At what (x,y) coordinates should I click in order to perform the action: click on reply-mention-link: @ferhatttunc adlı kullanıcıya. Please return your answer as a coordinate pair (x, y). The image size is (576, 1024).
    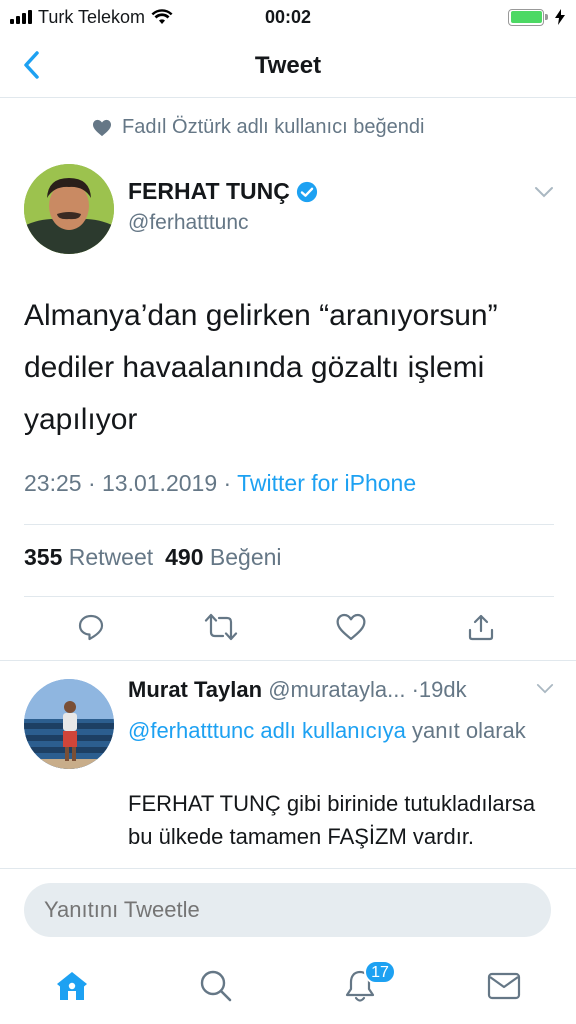
    Looking at the image, I should click on (267, 730).